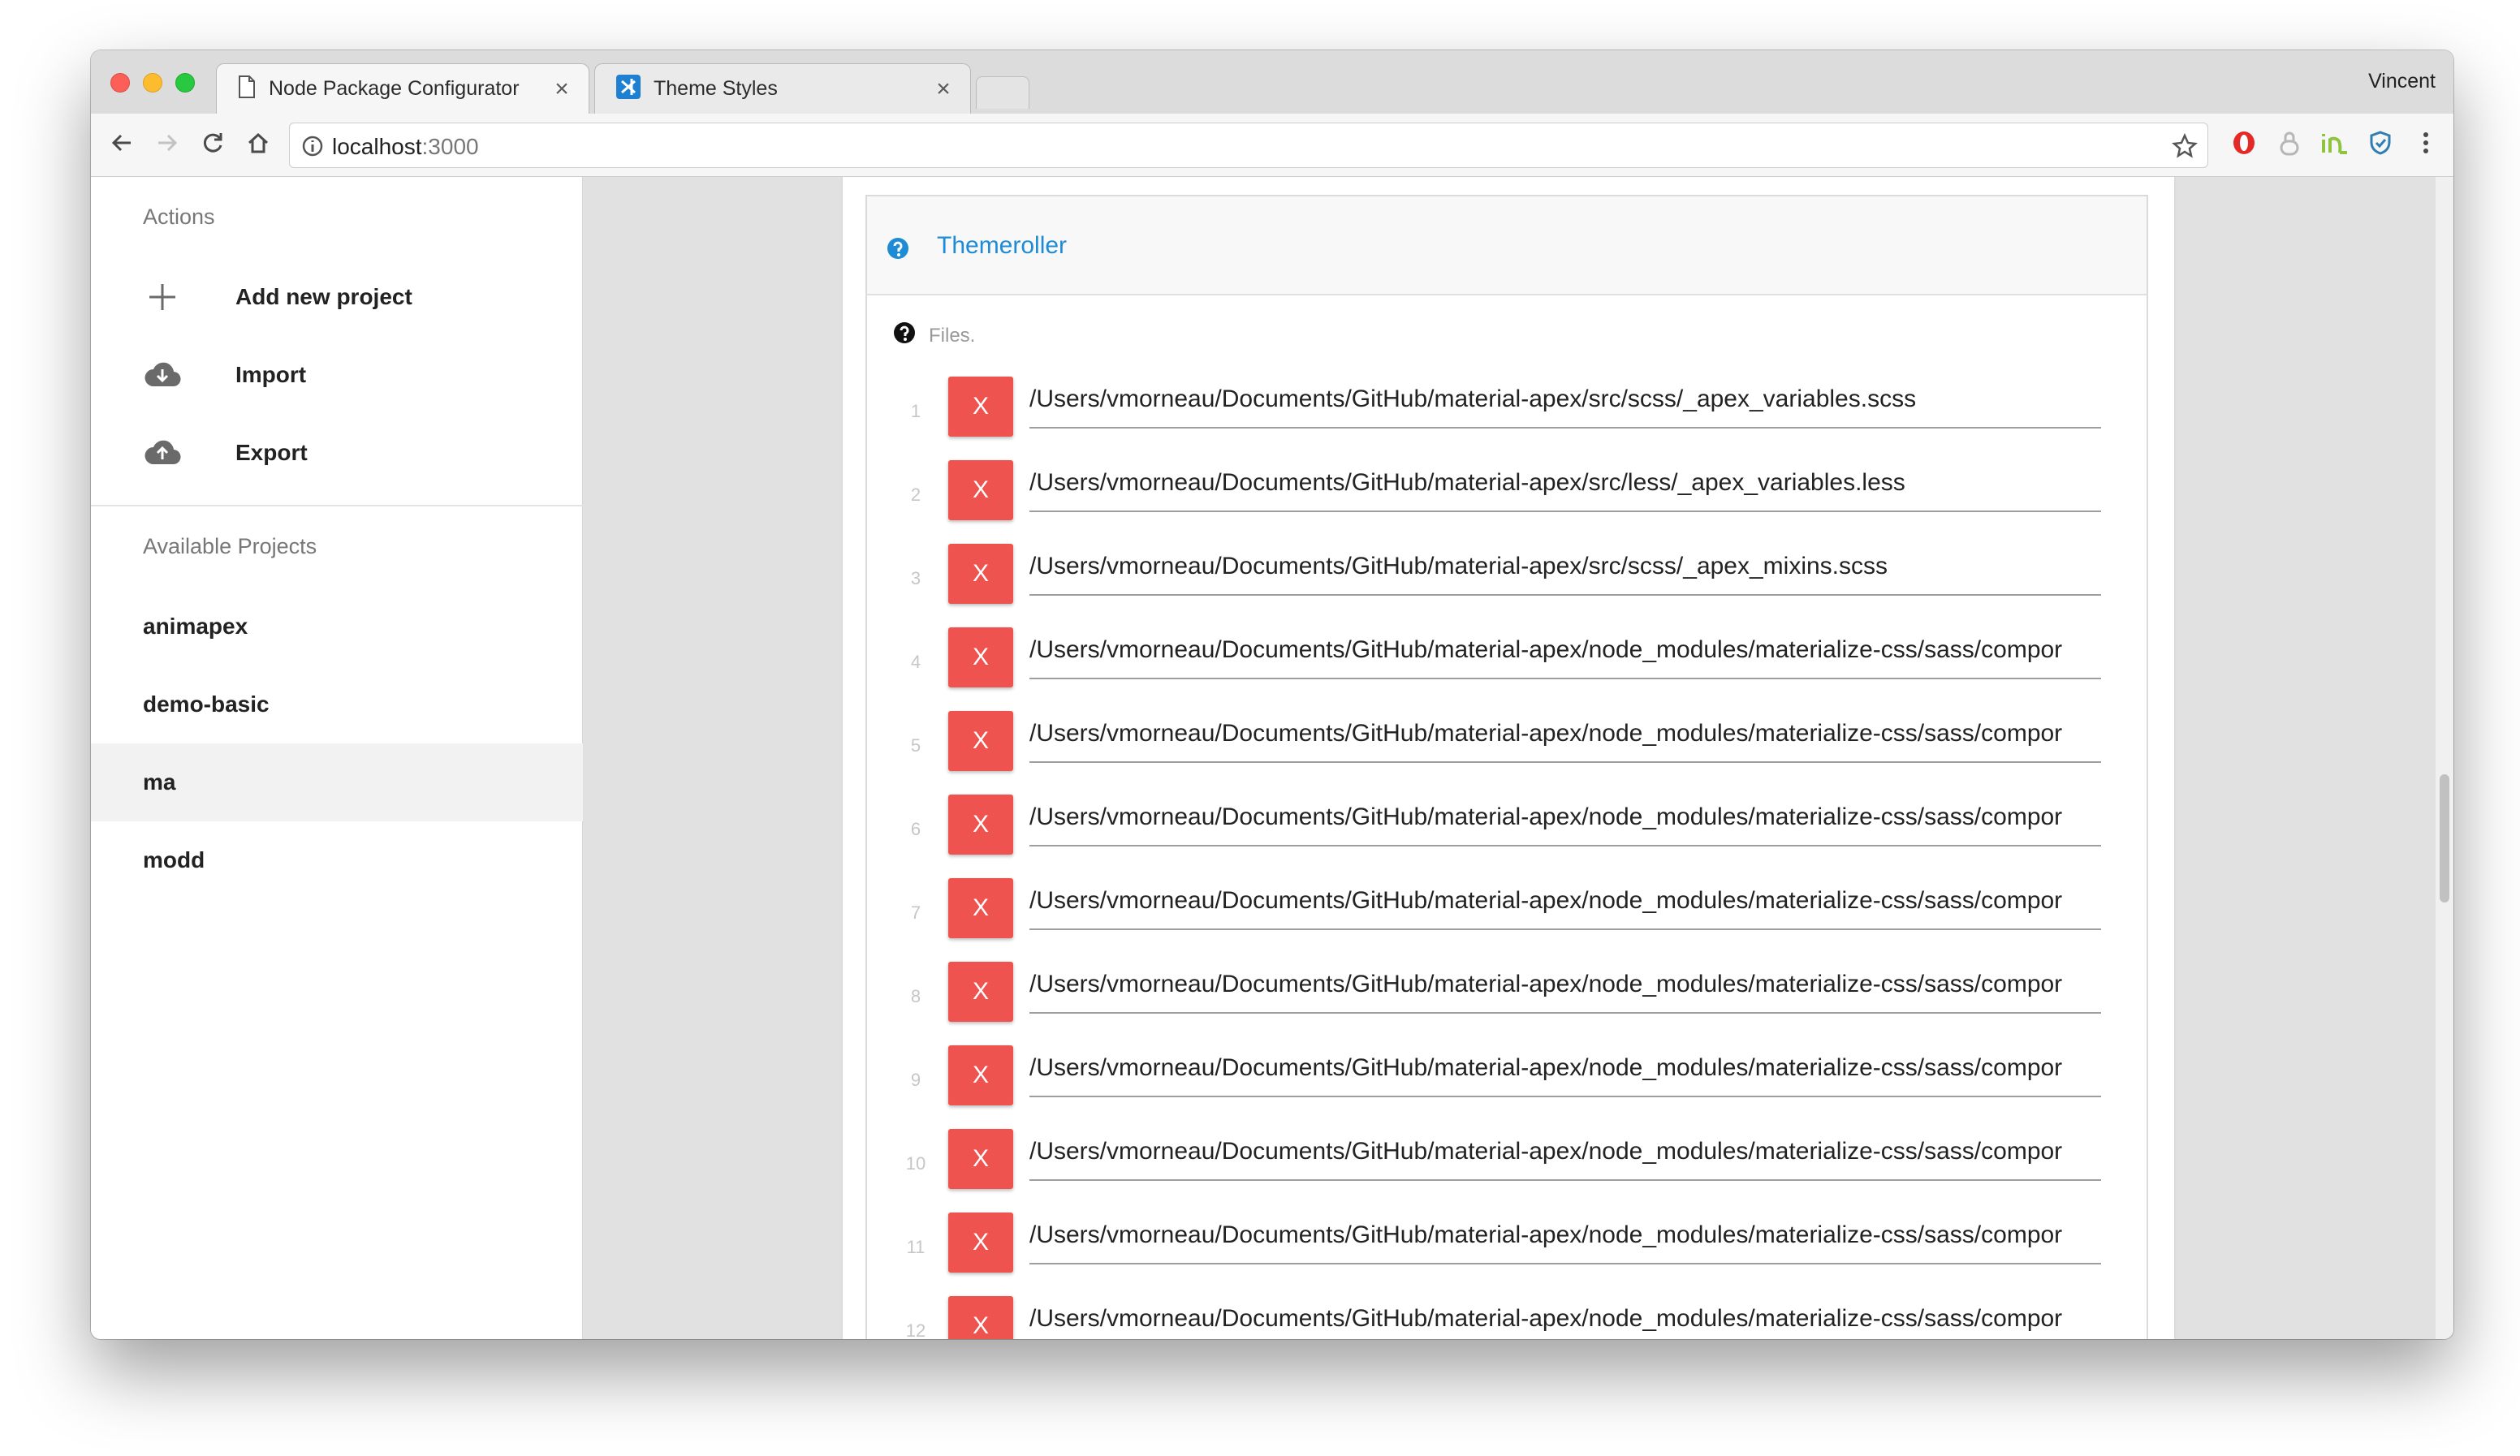 This screenshot has height=1456, width=2520. What do you see at coordinates (2402, 82) in the screenshot?
I see `profile-name: Vincent` at bounding box center [2402, 82].